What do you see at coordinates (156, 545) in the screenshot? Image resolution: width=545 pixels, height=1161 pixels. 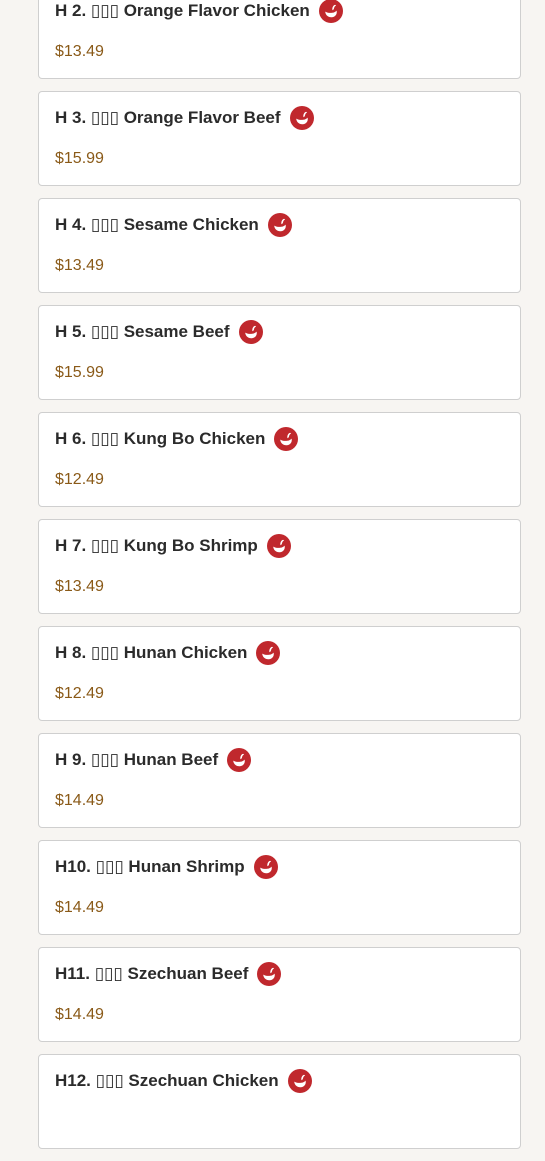 I see `menu-item-title: H 7. ▯▯▯ Kung Bo Shrimp` at bounding box center [156, 545].